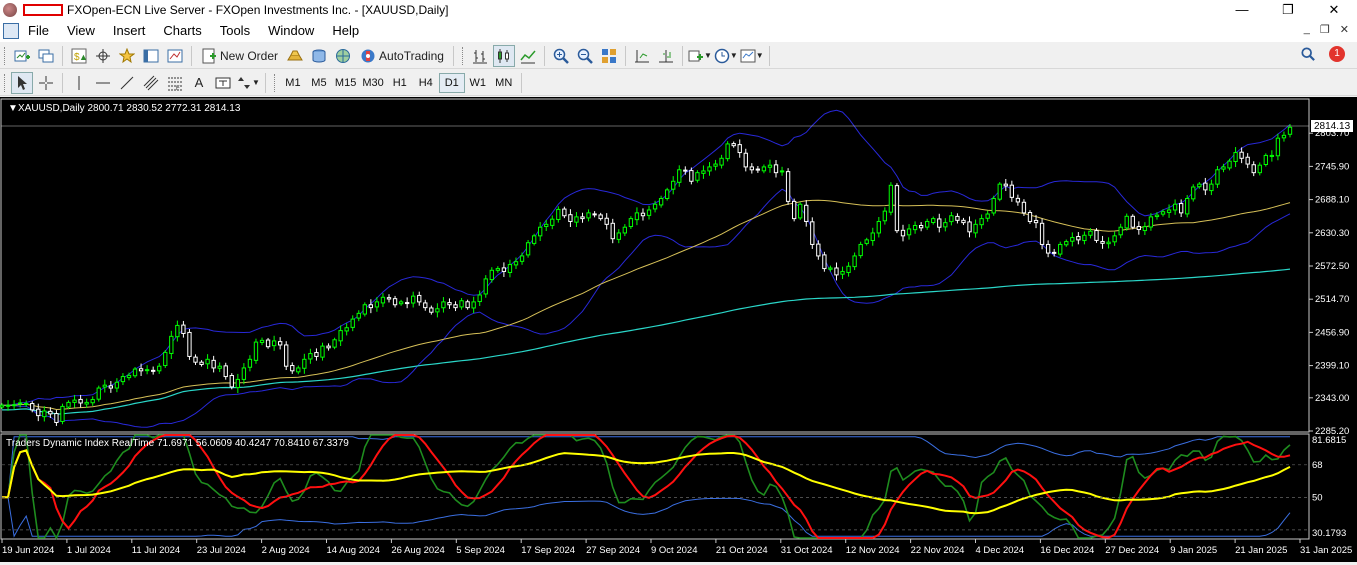 The image size is (1357, 565). What do you see at coordinates (1334, 10) in the screenshot?
I see `close-button: ✕` at bounding box center [1334, 10].